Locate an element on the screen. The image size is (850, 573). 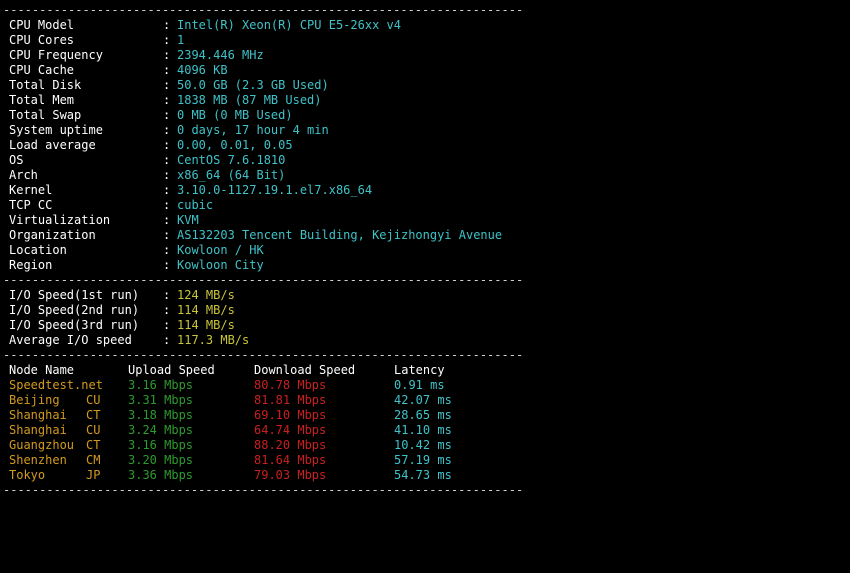
upload-speed: 3.36 Mbps is located at coordinates (161, 475).